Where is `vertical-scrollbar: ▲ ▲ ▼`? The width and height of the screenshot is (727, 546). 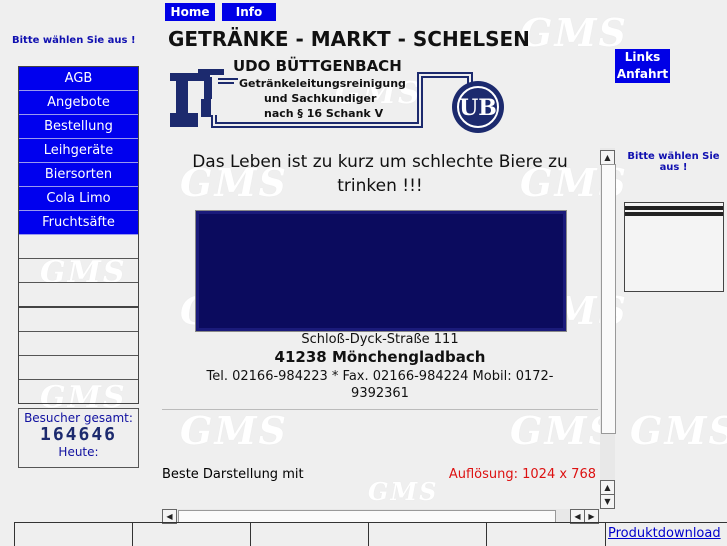
vertical-scrollbar: ▲ ▲ ▼ is located at coordinates (608, 328).